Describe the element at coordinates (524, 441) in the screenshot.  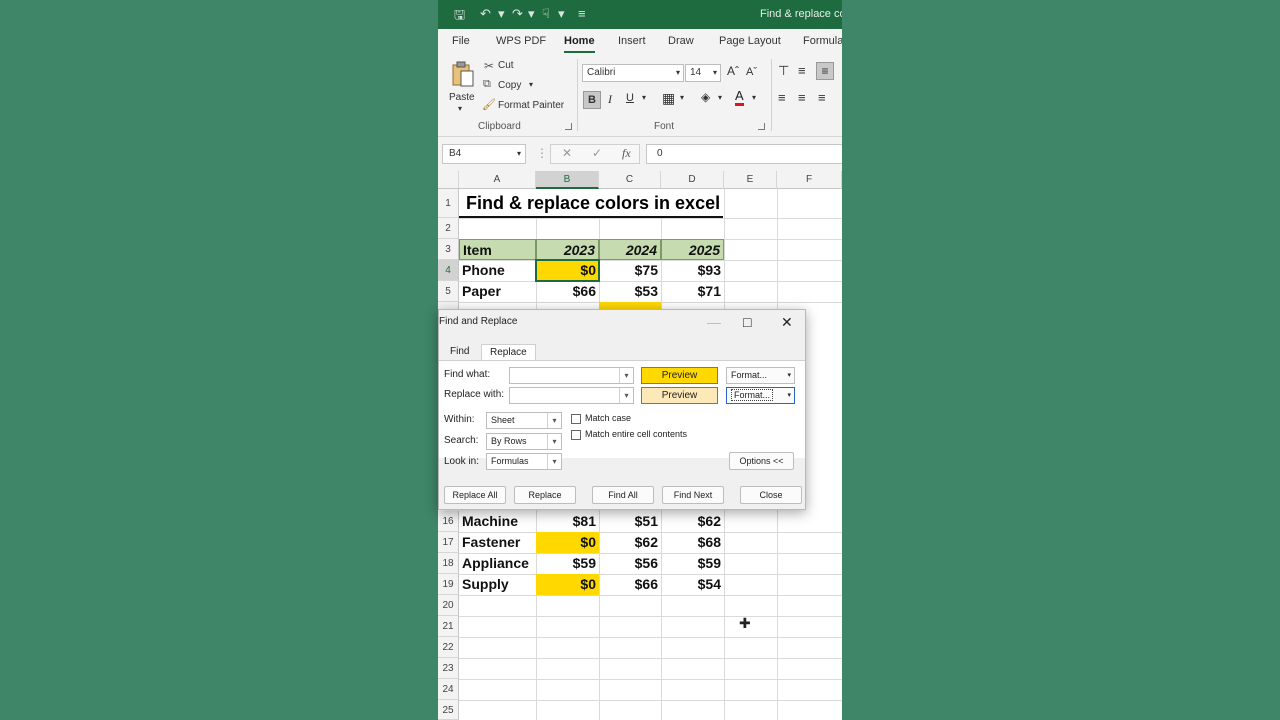
I see `search-select: By Rows ▾` at that location.